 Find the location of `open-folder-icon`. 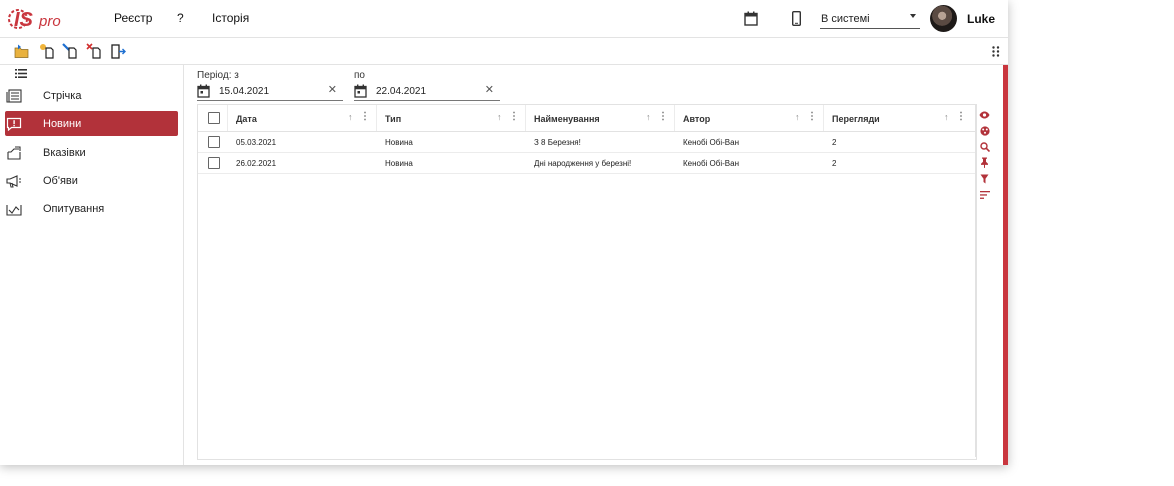

open-folder-icon is located at coordinates (22, 51).